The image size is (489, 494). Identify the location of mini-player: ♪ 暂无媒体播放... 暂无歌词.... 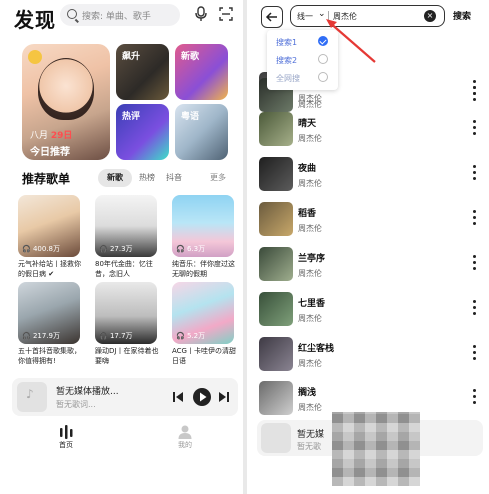
(125, 397).